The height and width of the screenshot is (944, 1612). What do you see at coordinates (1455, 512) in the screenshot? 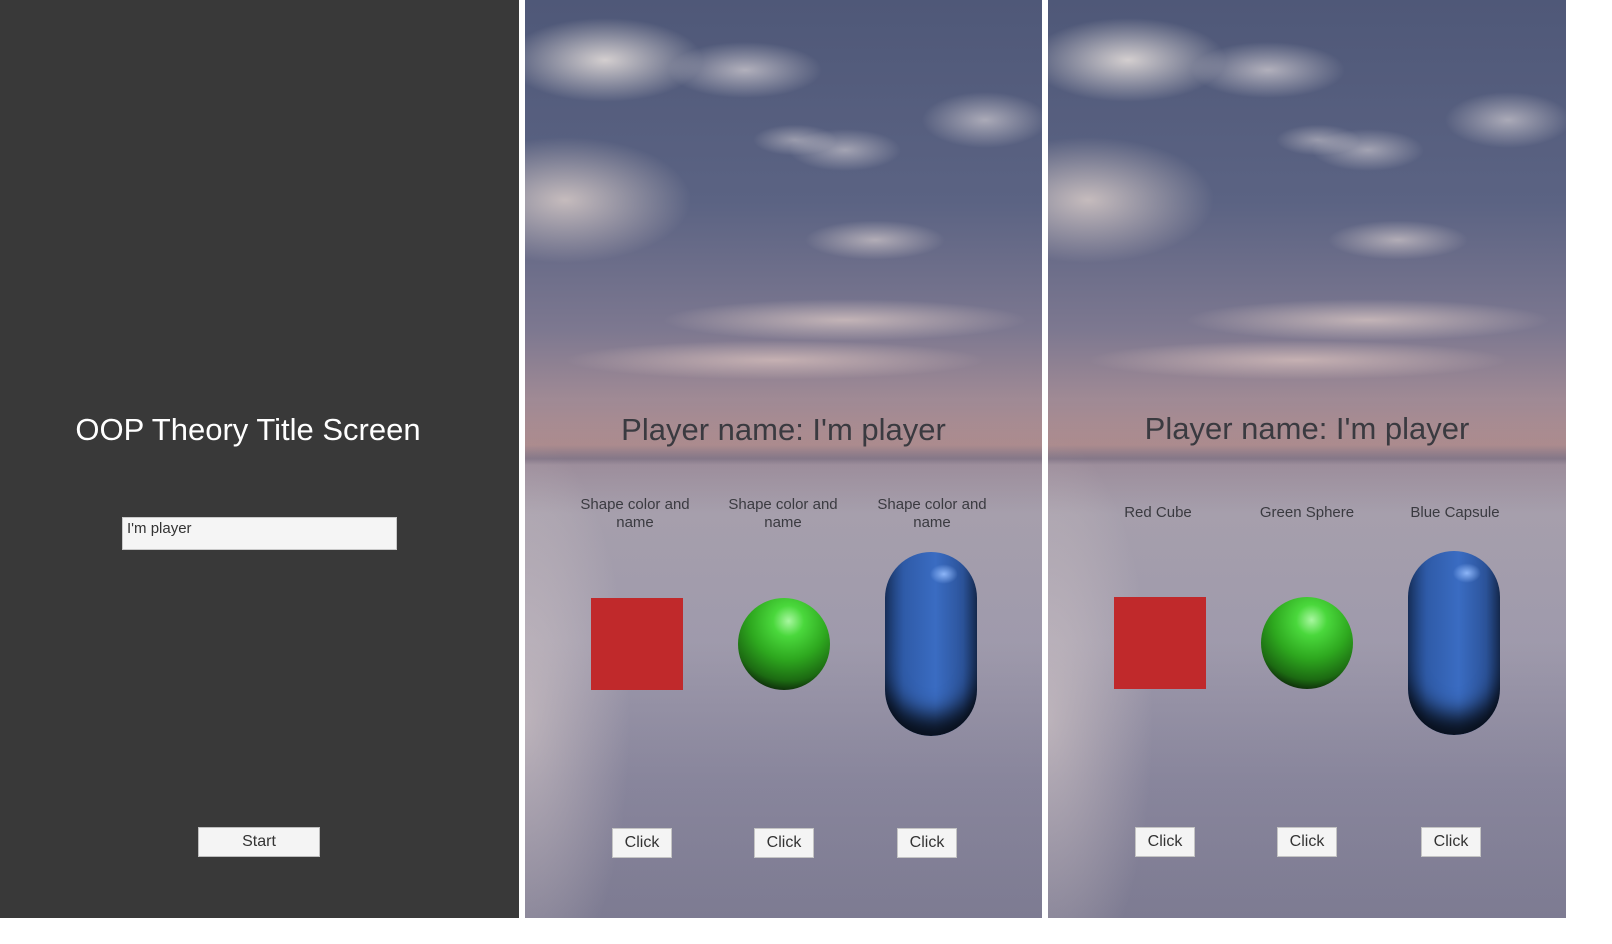
I see `shape-label-capsule: Blue Capsule` at bounding box center [1455, 512].